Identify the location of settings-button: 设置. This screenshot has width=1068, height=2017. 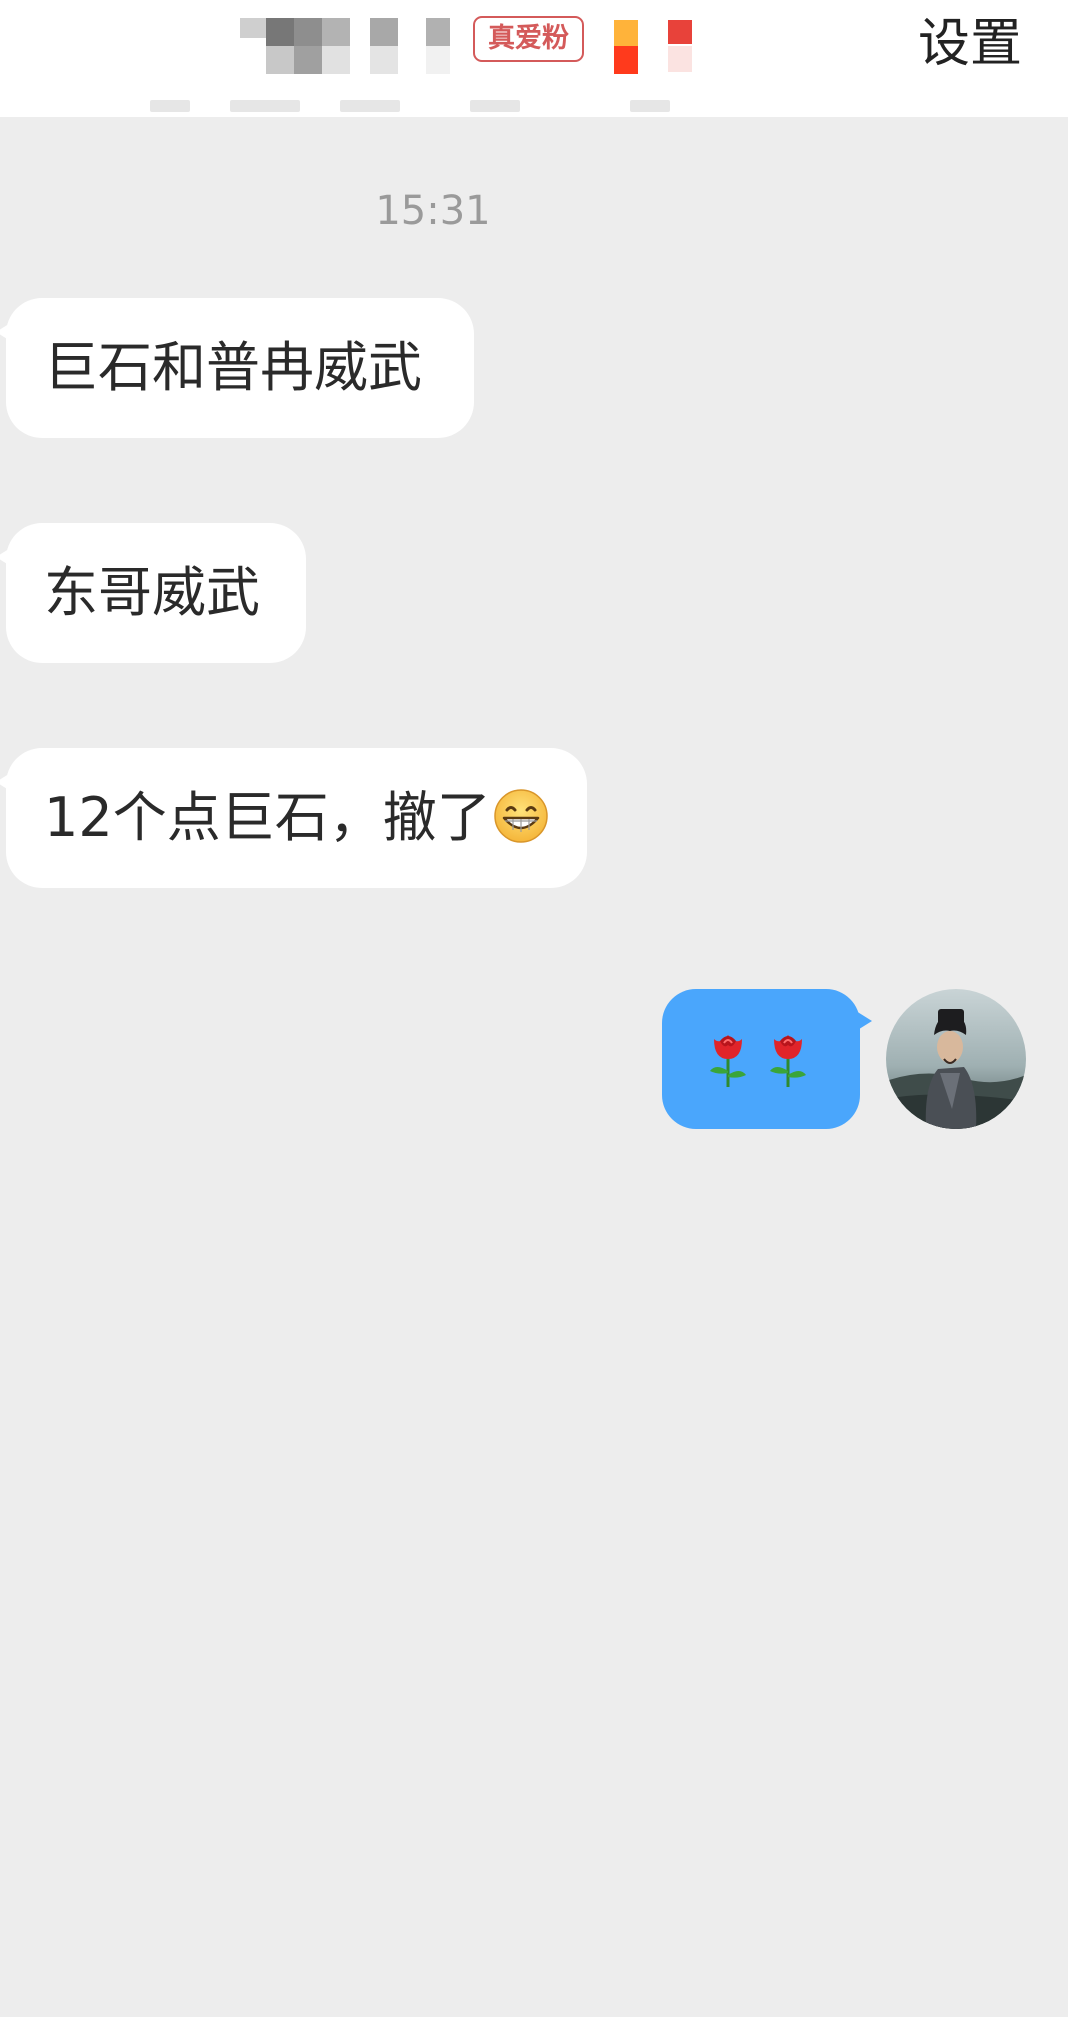
(970, 44).